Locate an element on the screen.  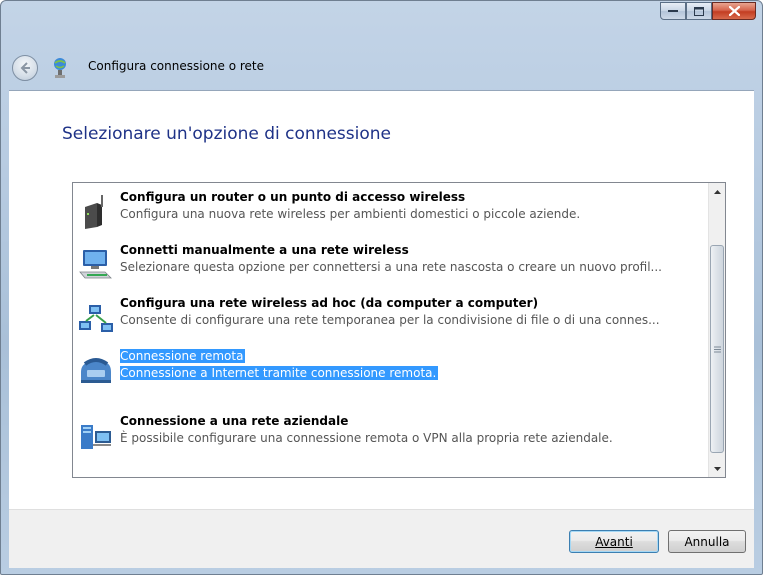
scrollbar-thumb is located at coordinates (717, 349).